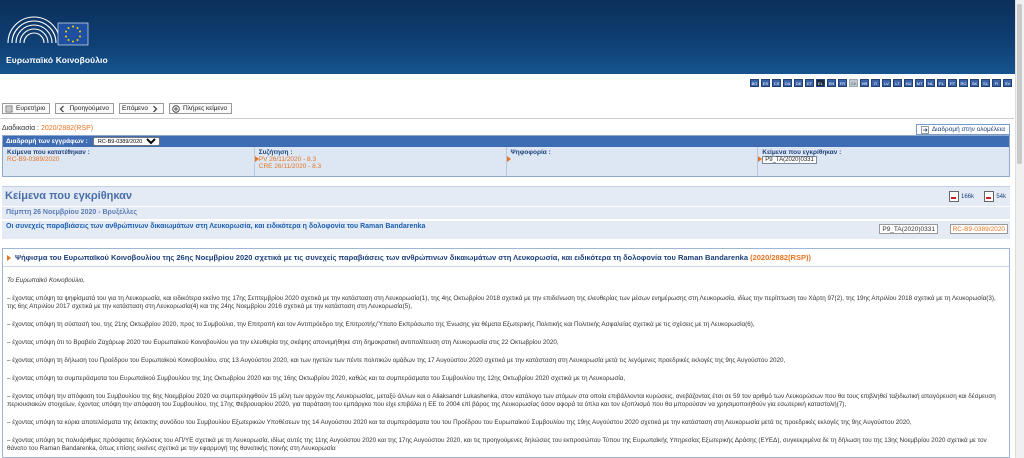 Image resolution: width=1024 pixels, height=458 pixels. I want to click on route-col-link: RC-B9-0389/2020, so click(128, 159).